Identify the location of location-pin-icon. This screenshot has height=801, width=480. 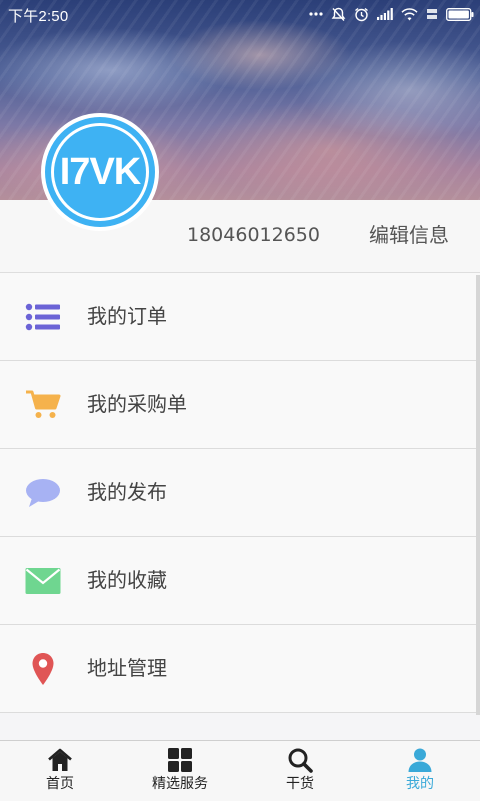
(43, 669).